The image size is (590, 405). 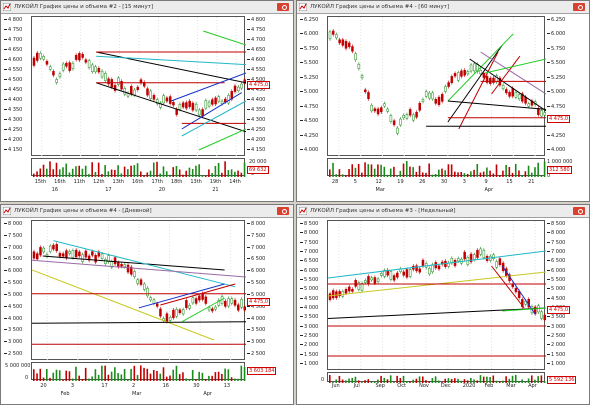 What do you see at coordinates (556, 252) in the screenshot?
I see `y-tick-label: 7 000` at bounding box center [556, 252].